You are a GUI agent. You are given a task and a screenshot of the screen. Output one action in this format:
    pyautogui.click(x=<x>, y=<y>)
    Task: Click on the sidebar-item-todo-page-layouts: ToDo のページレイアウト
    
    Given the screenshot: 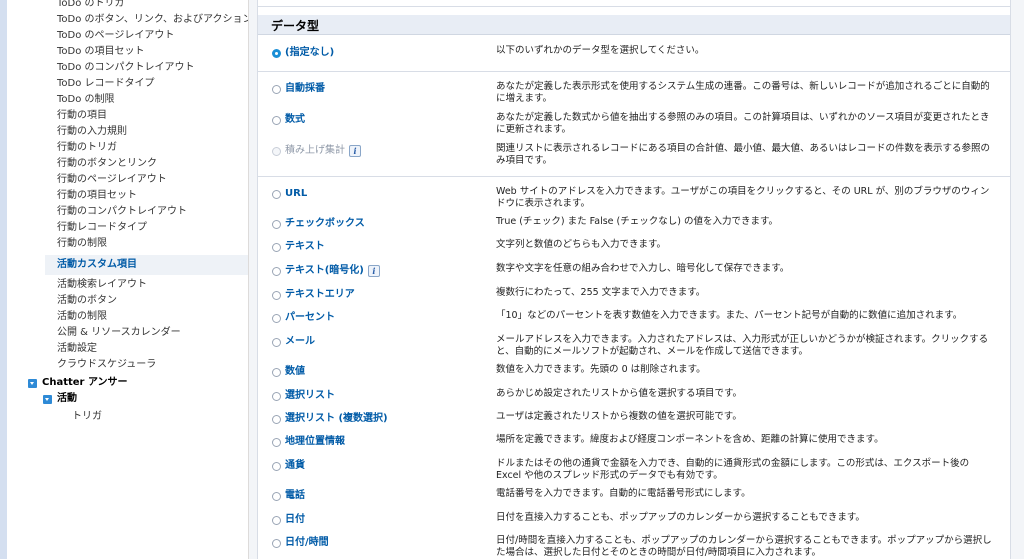 What is the action you would take?
    pyautogui.click(x=115, y=36)
    